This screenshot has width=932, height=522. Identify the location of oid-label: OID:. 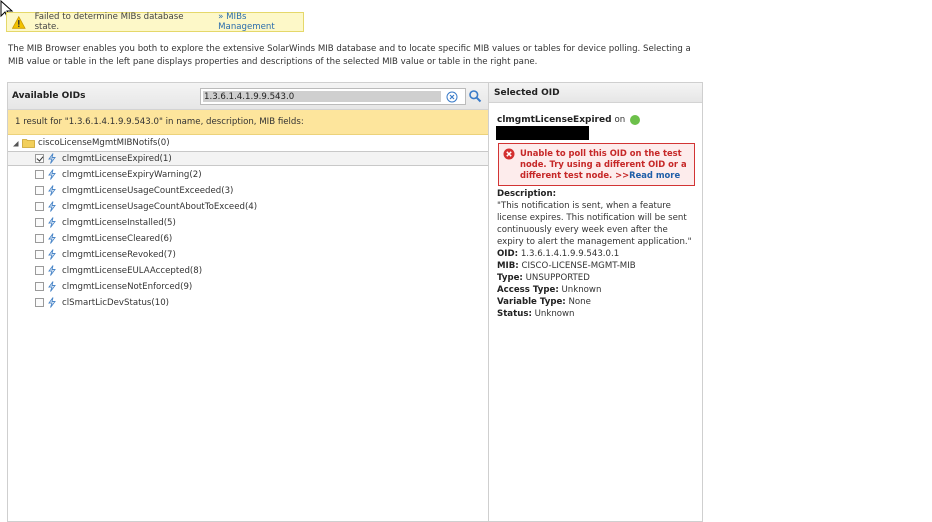
(508, 254).